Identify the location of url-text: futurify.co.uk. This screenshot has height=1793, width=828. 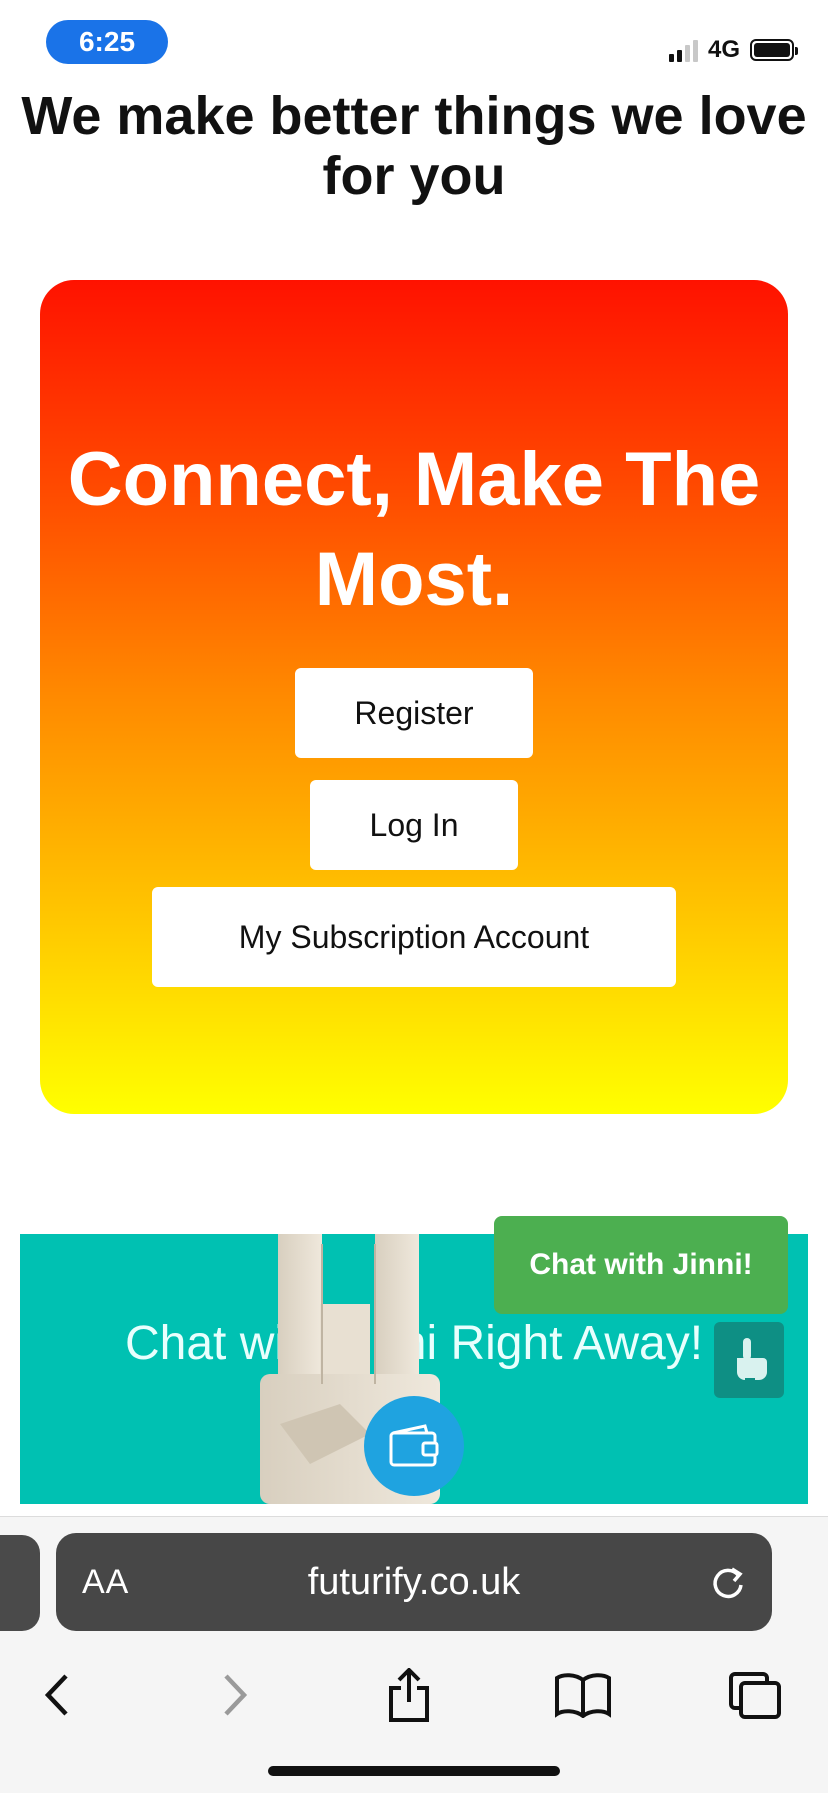
(414, 1582).